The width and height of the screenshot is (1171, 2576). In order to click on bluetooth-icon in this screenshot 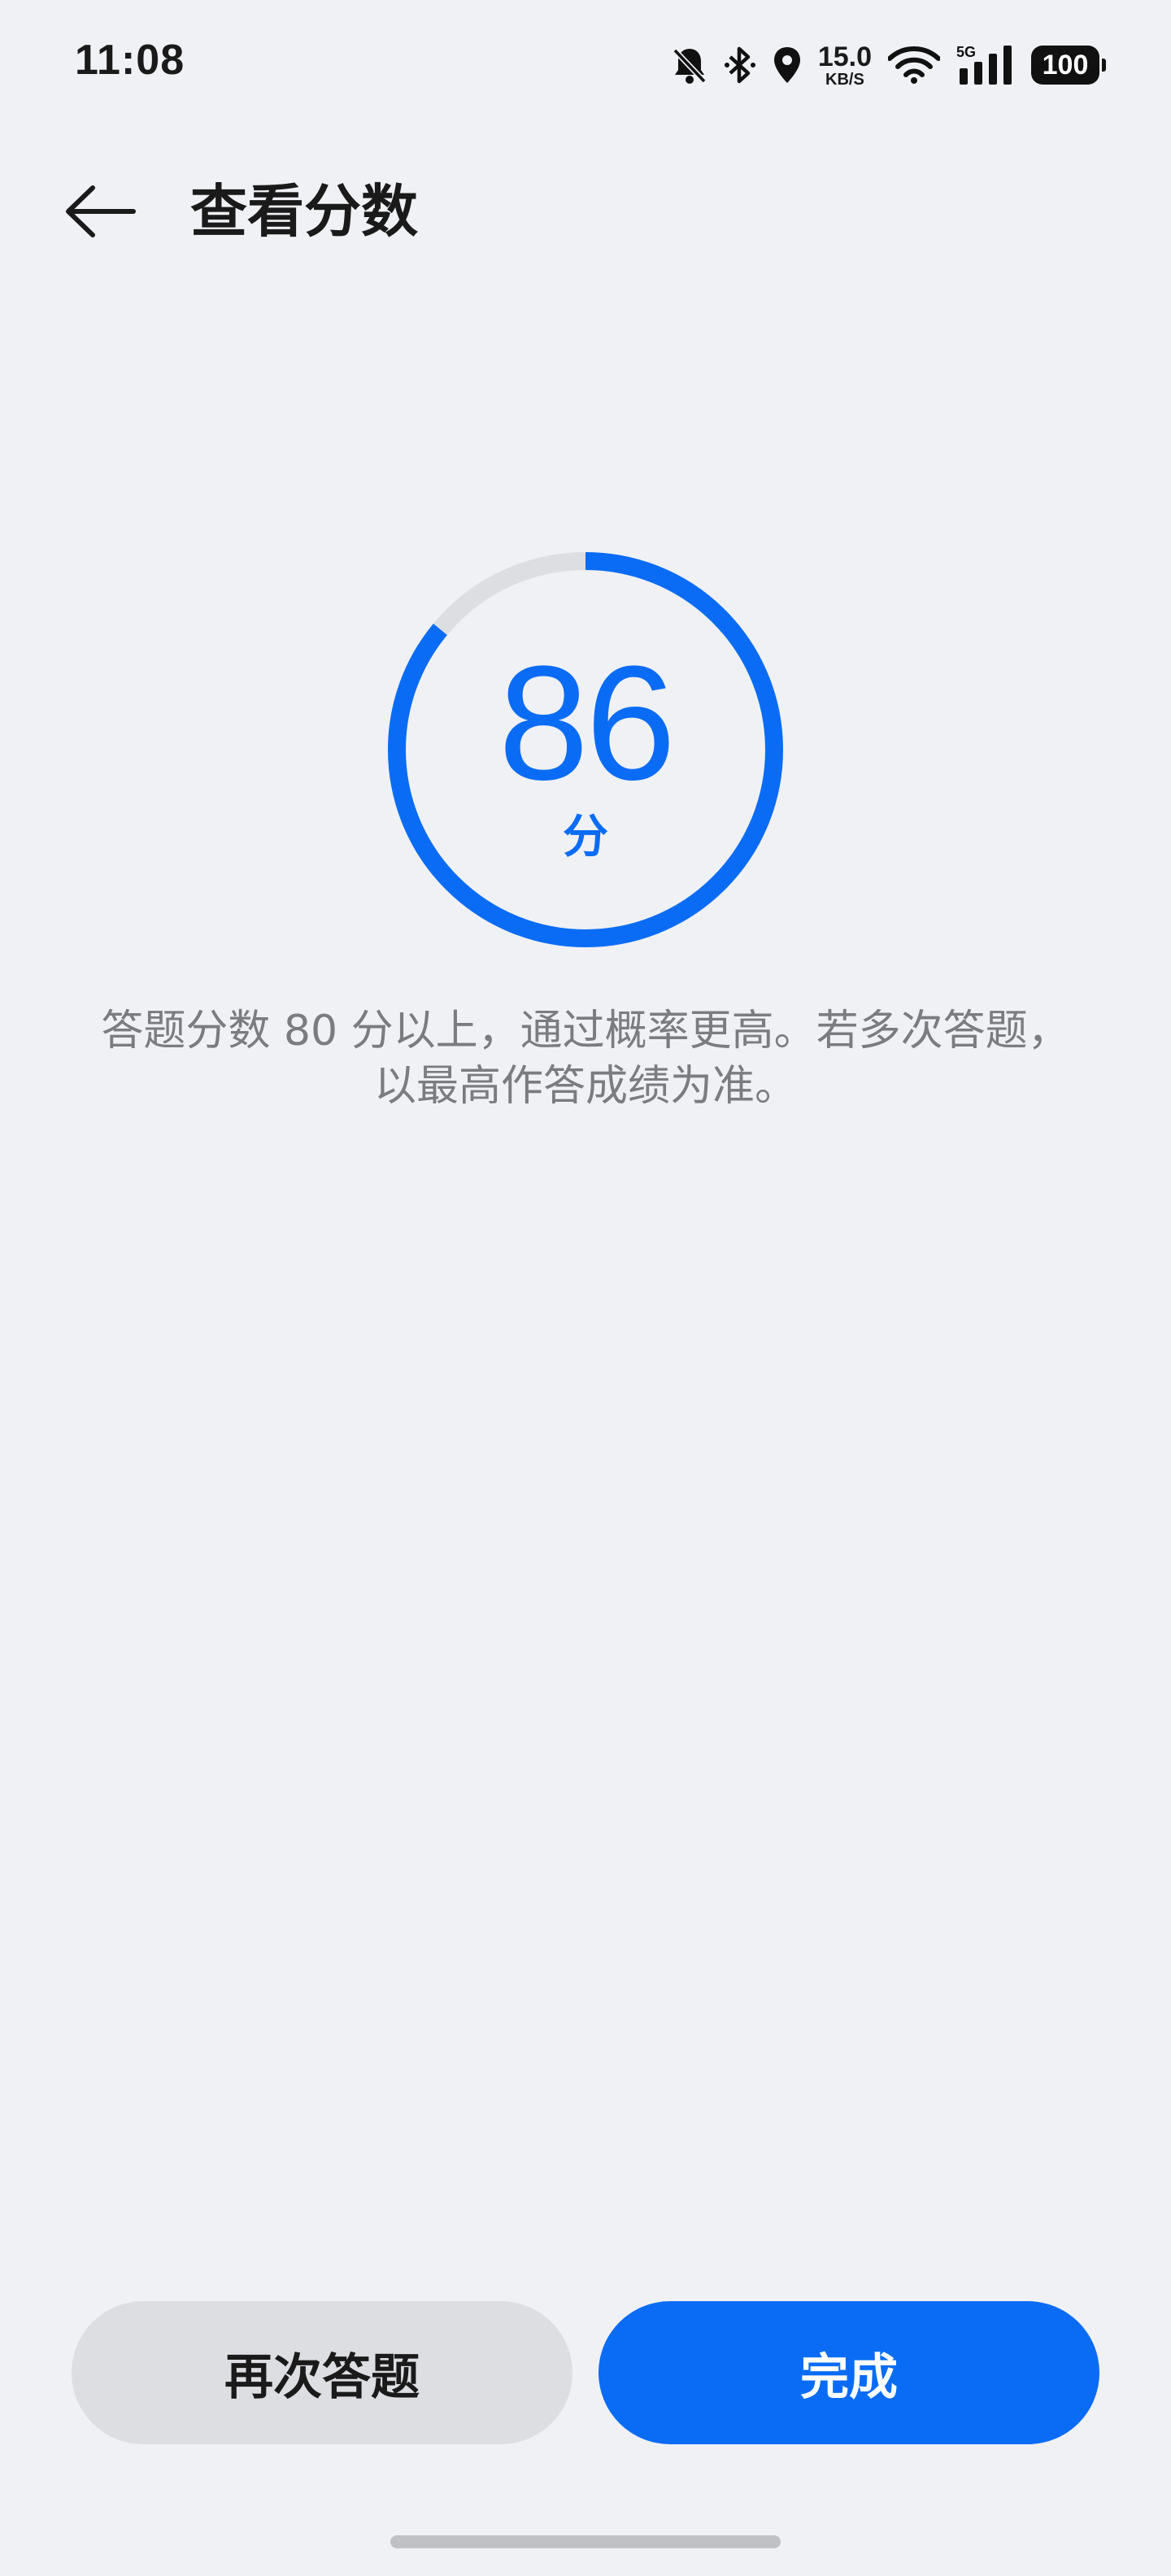, I will do `click(740, 66)`.